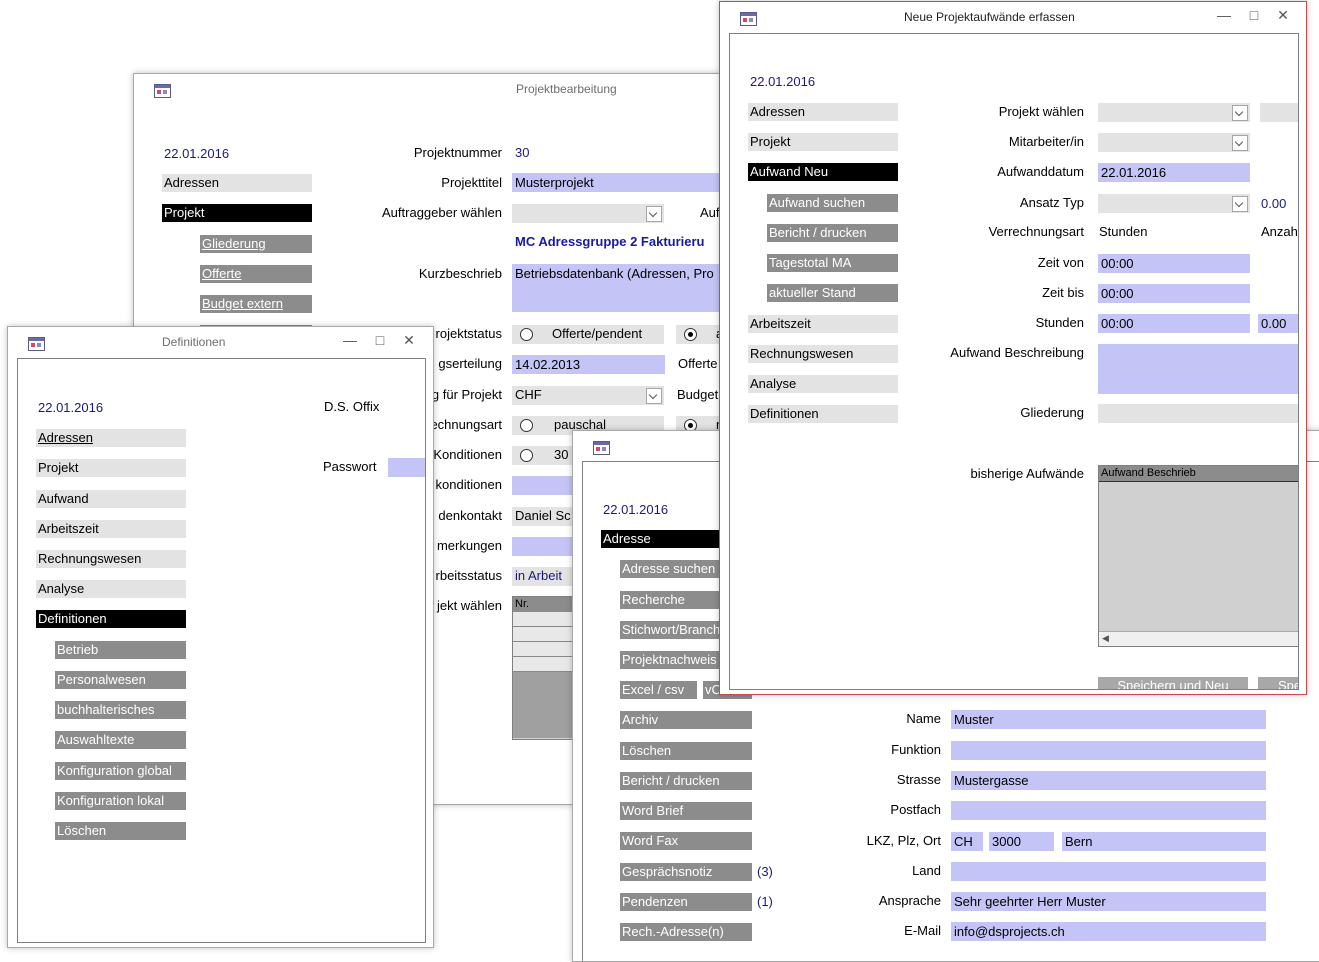 Image resolution: width=1319 pixels, height=962 pixels. Describe the element at coordinates (1108, 871) in the screenshot. I see `land-field` at that location.